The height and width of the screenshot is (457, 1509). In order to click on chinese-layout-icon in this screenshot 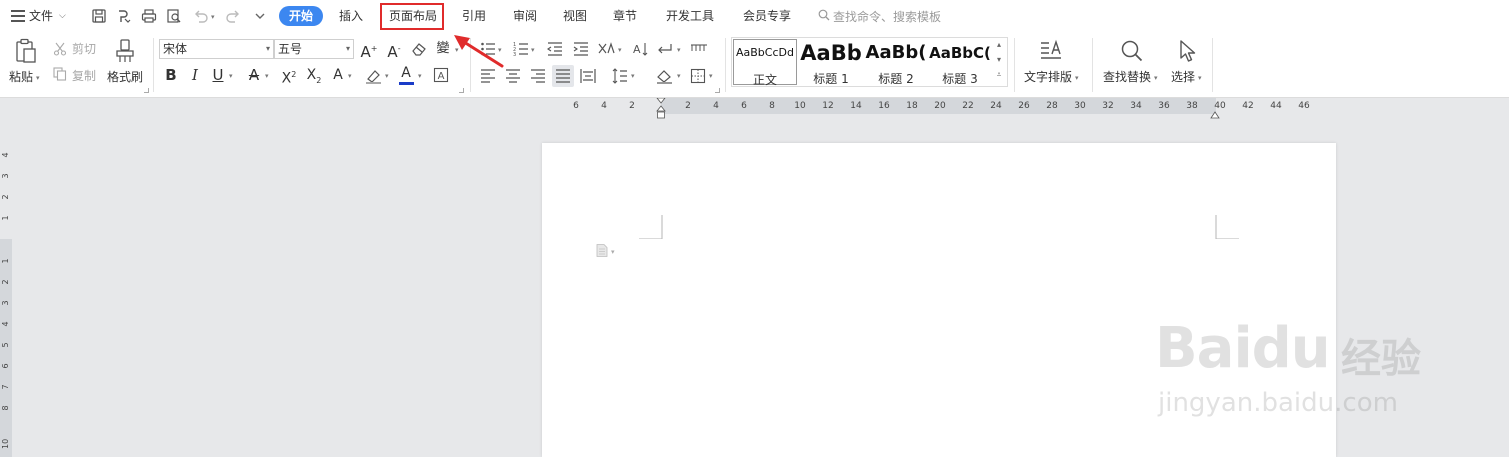, I will do `click(606, 49)`.